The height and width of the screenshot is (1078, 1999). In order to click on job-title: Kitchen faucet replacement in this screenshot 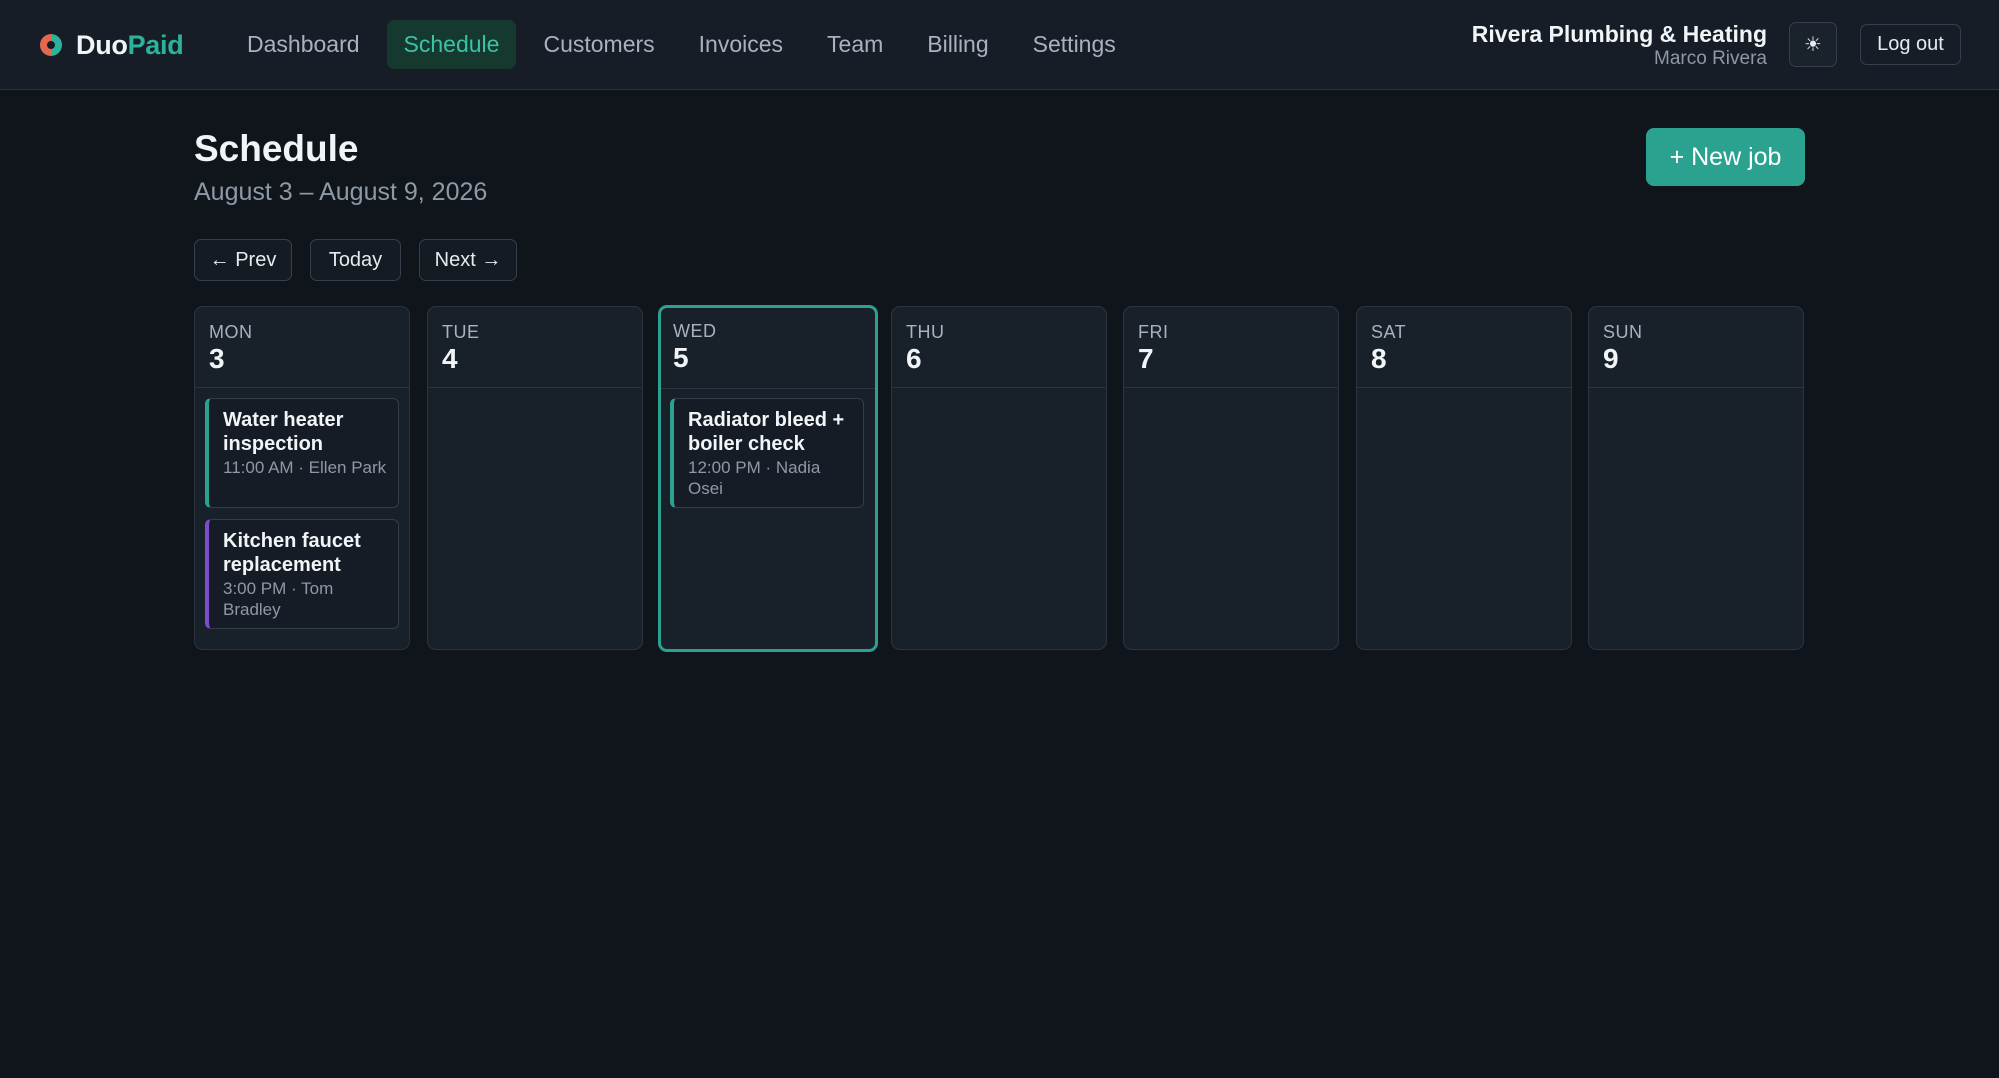, I will do `click(292, 553)`.